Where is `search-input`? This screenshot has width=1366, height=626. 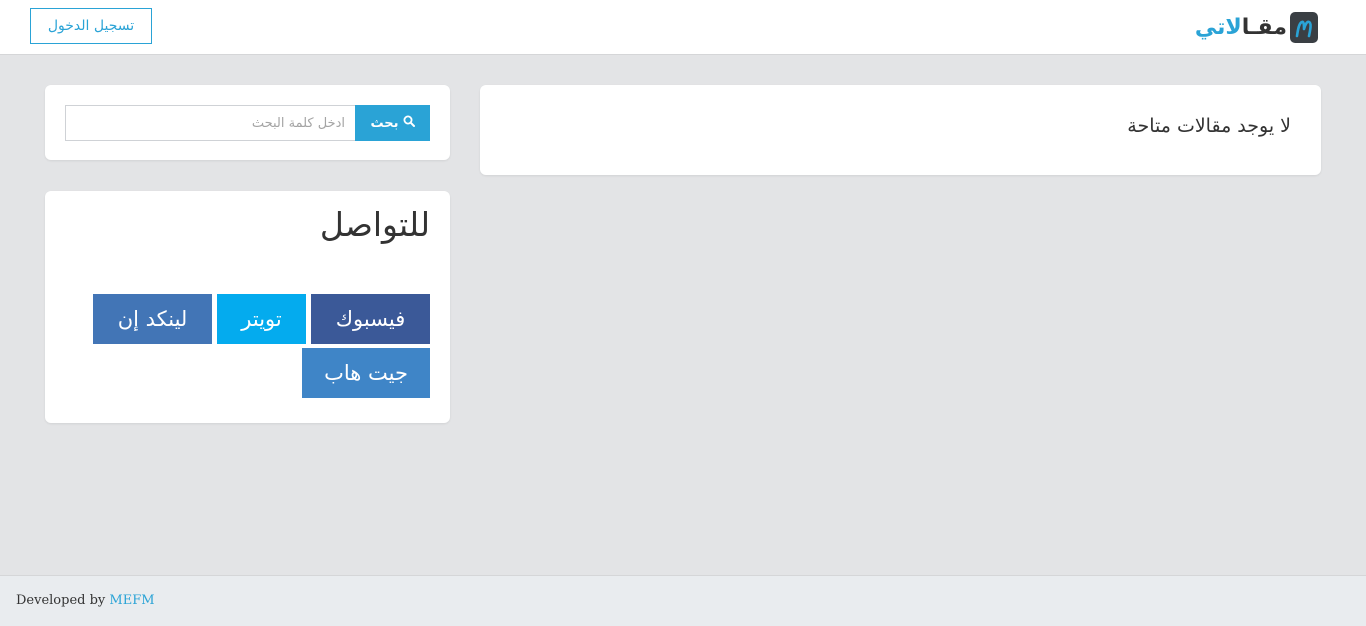 search-input is located at coordinates (211, 123).